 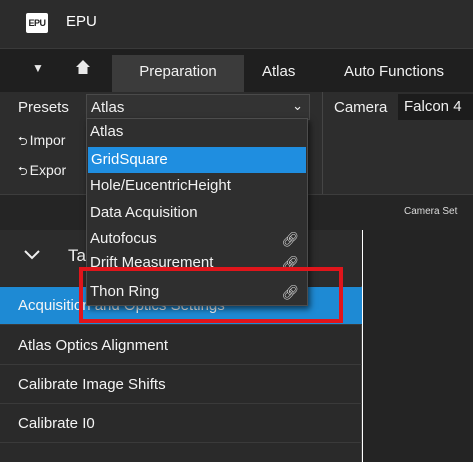 I want to click on export-label: Expor, so click(x=48, y=170).